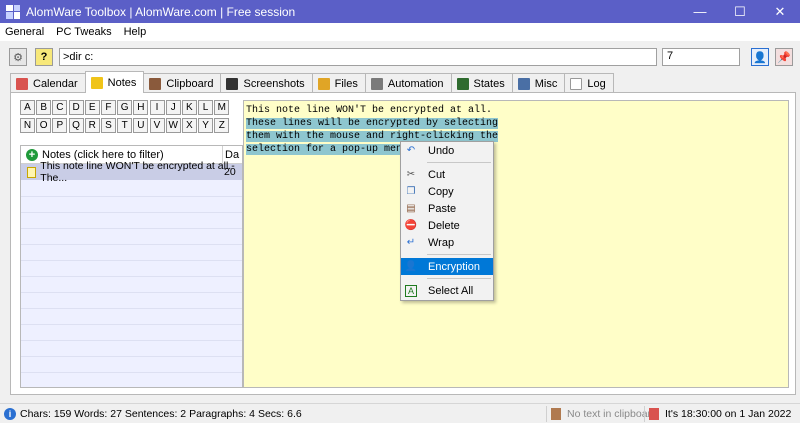 The image size is (800, 423). Describe the element at coordinates (230, 172) in the screenshot. I see `note-date: 20` at that location.